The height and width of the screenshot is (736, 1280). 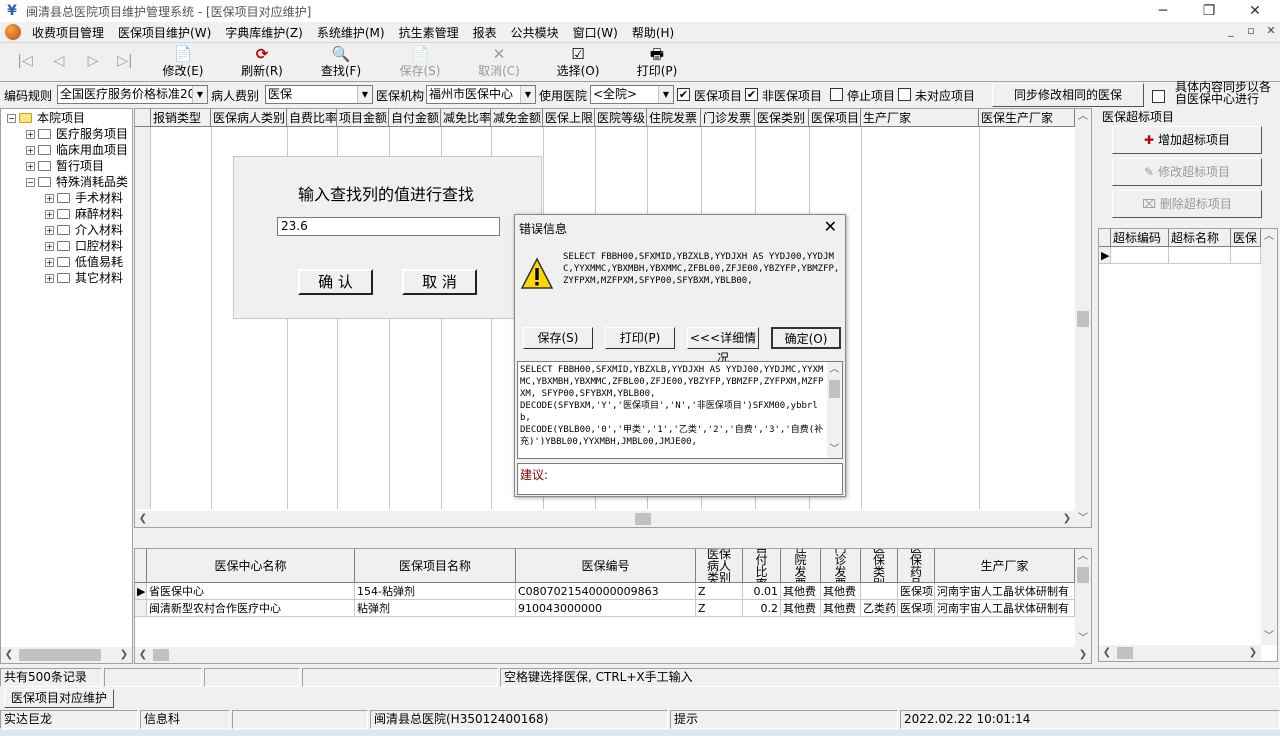 What do you see at coordinates (782, 118) in the screenshot?
I see `column-header: 医保类别` at bounding box center [782, 118].